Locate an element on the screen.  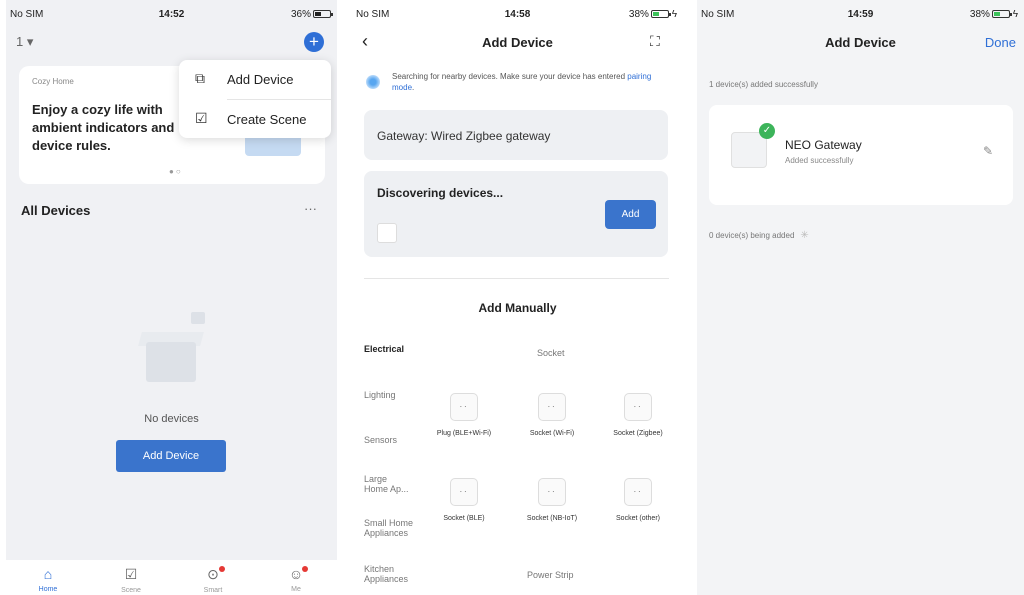
battery-indicator: 36% is located at coordinates (312, 14).